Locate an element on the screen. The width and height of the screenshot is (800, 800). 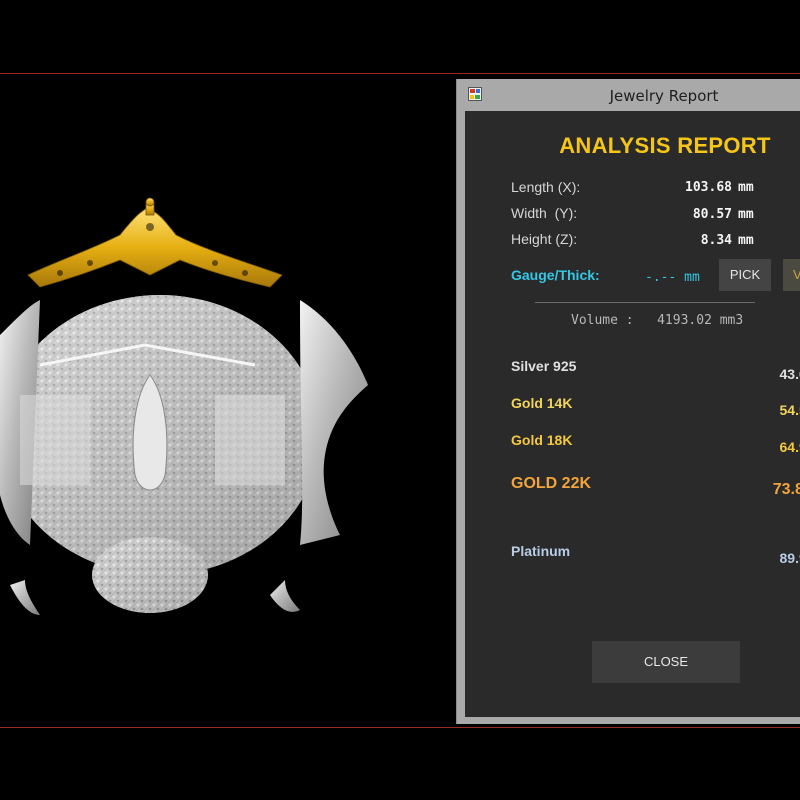
length-value: 103.68 is located at coordinates (708, 187).